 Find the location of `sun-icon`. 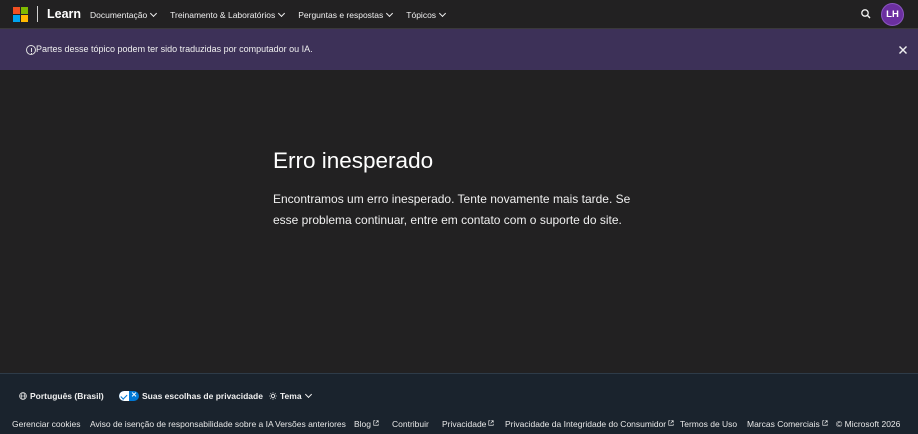

sun-icon is located at coordinates (273, 396).